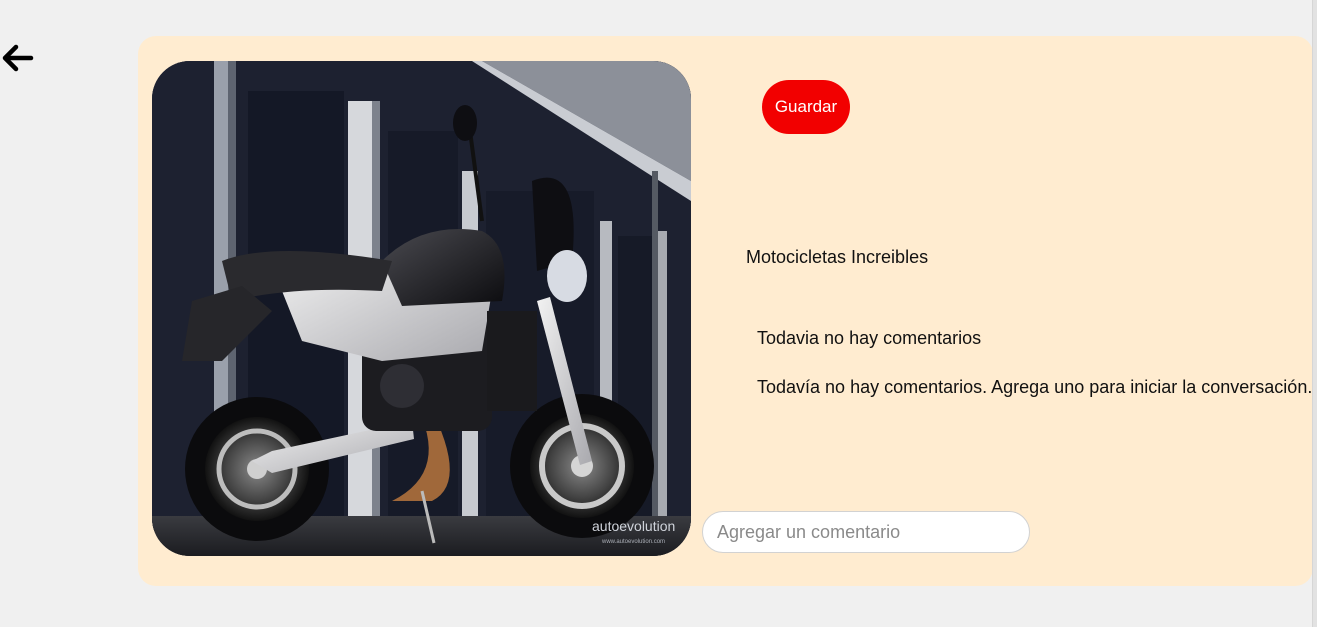 The height and width of the screenshot is (627, 1317). I want to click on comment-input, so click(866, 532).